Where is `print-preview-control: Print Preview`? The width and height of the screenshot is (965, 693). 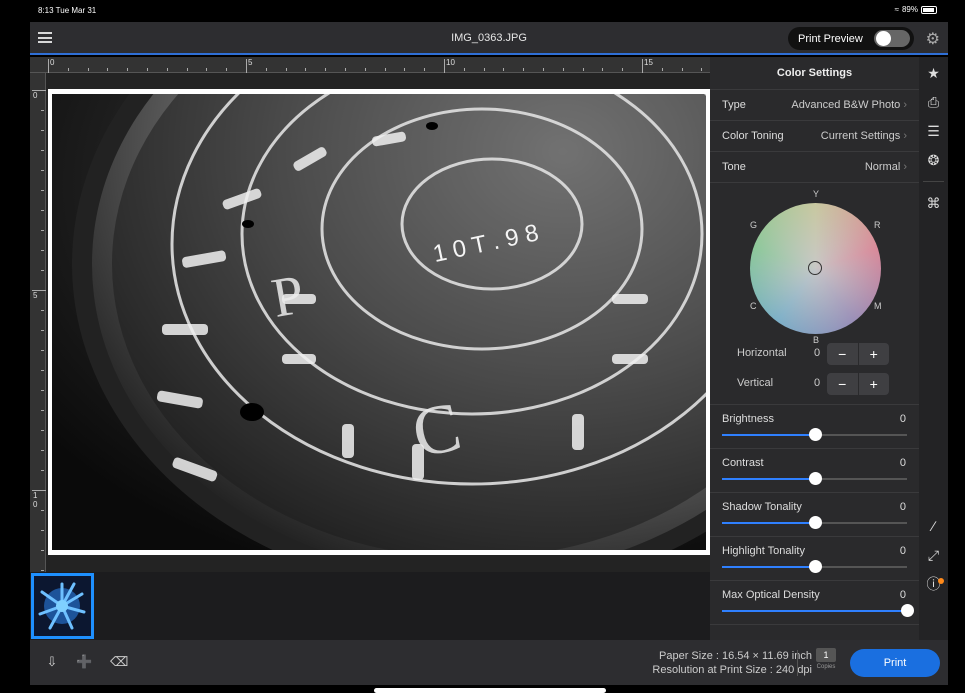
print-preview-control: Print Preview is located at coordinates (851, 38).